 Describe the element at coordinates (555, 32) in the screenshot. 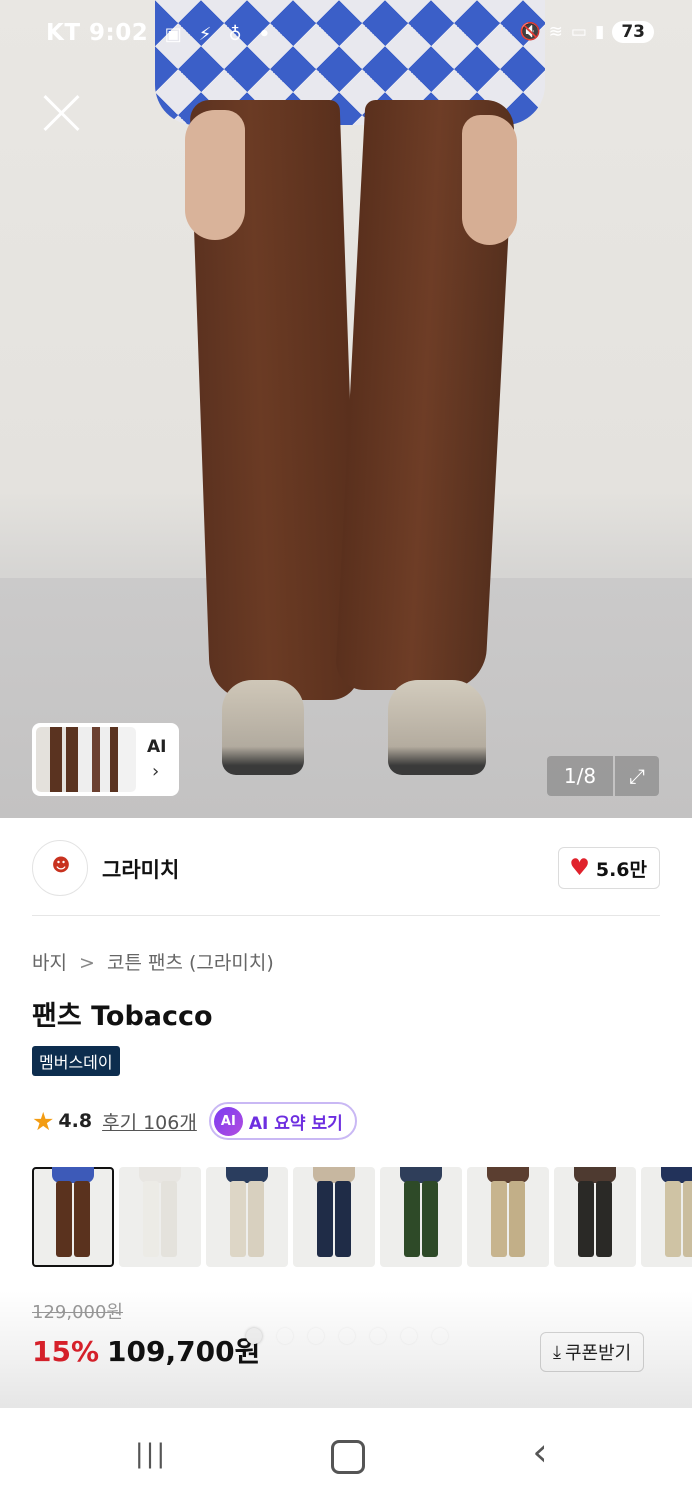

I see `wifi-icon: ≋` at that location.